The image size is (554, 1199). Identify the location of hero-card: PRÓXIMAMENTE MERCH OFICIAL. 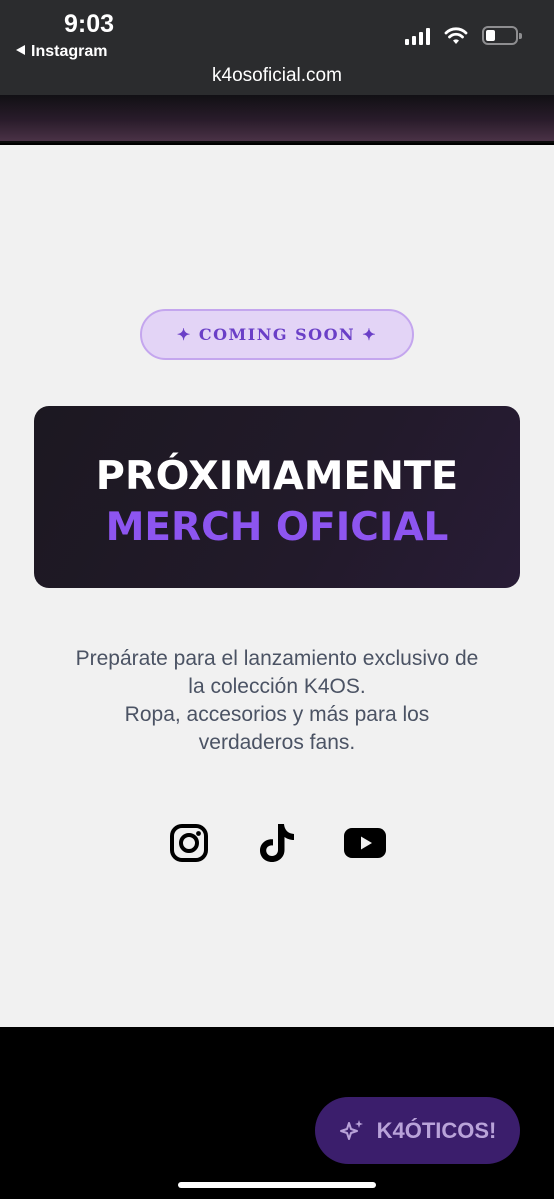
(277, 497).